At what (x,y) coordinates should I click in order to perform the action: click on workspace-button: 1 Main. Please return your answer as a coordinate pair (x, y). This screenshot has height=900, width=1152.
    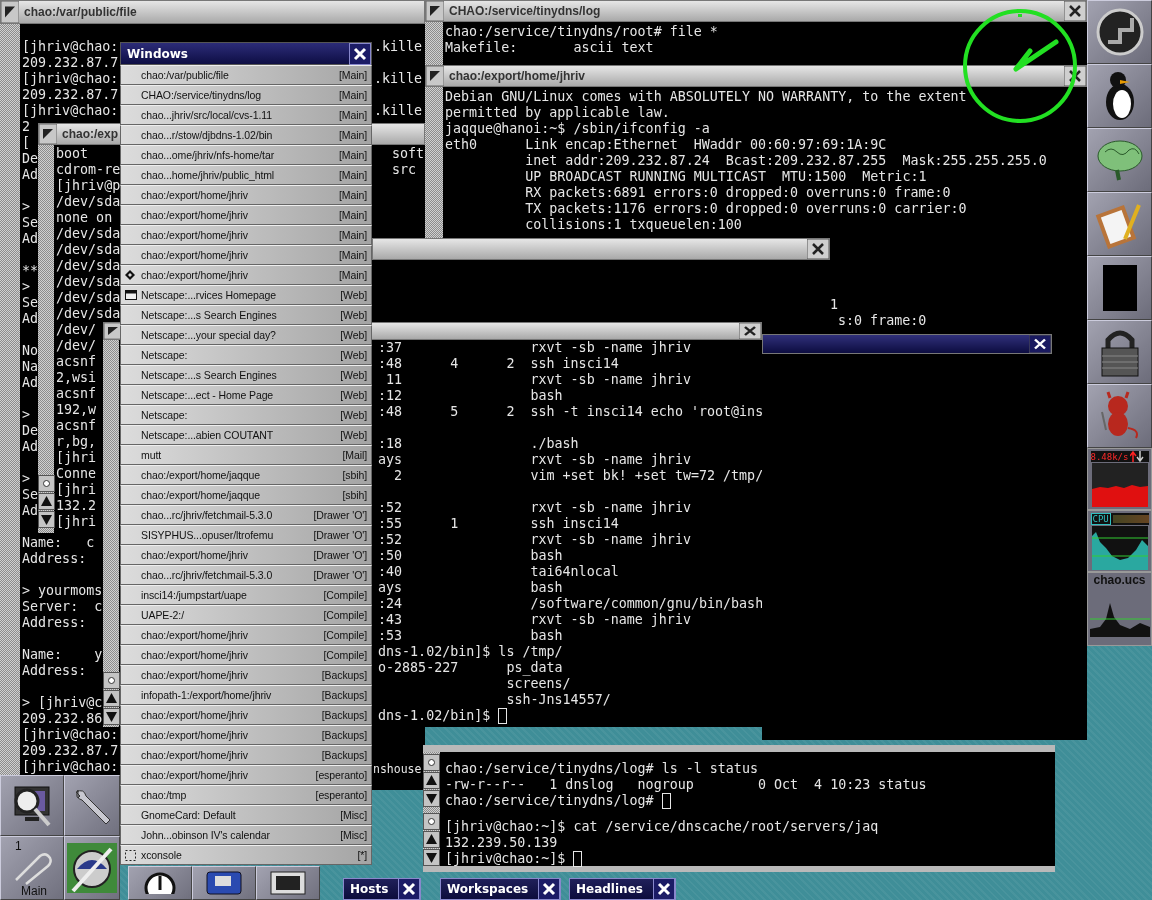
    Looking at the image, I should click on (32, 868).